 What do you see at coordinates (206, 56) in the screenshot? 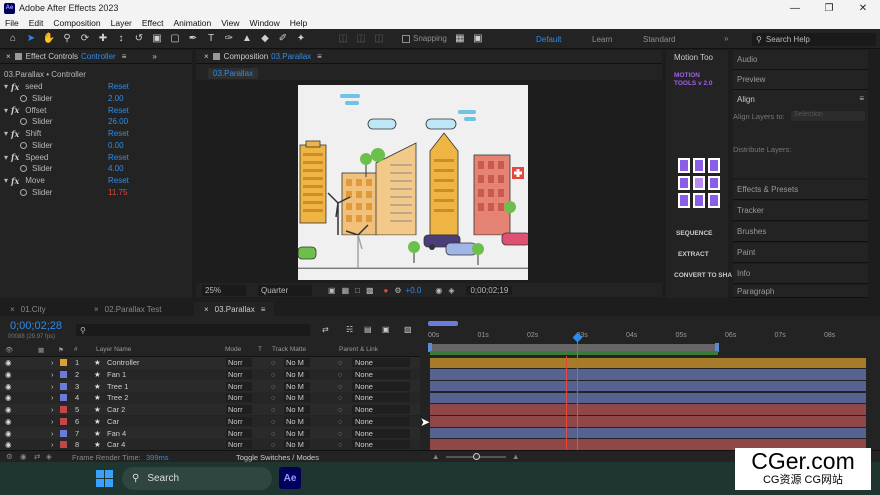
I see `close-comp-tab-icon: ×` at bounding box center [206, 56].